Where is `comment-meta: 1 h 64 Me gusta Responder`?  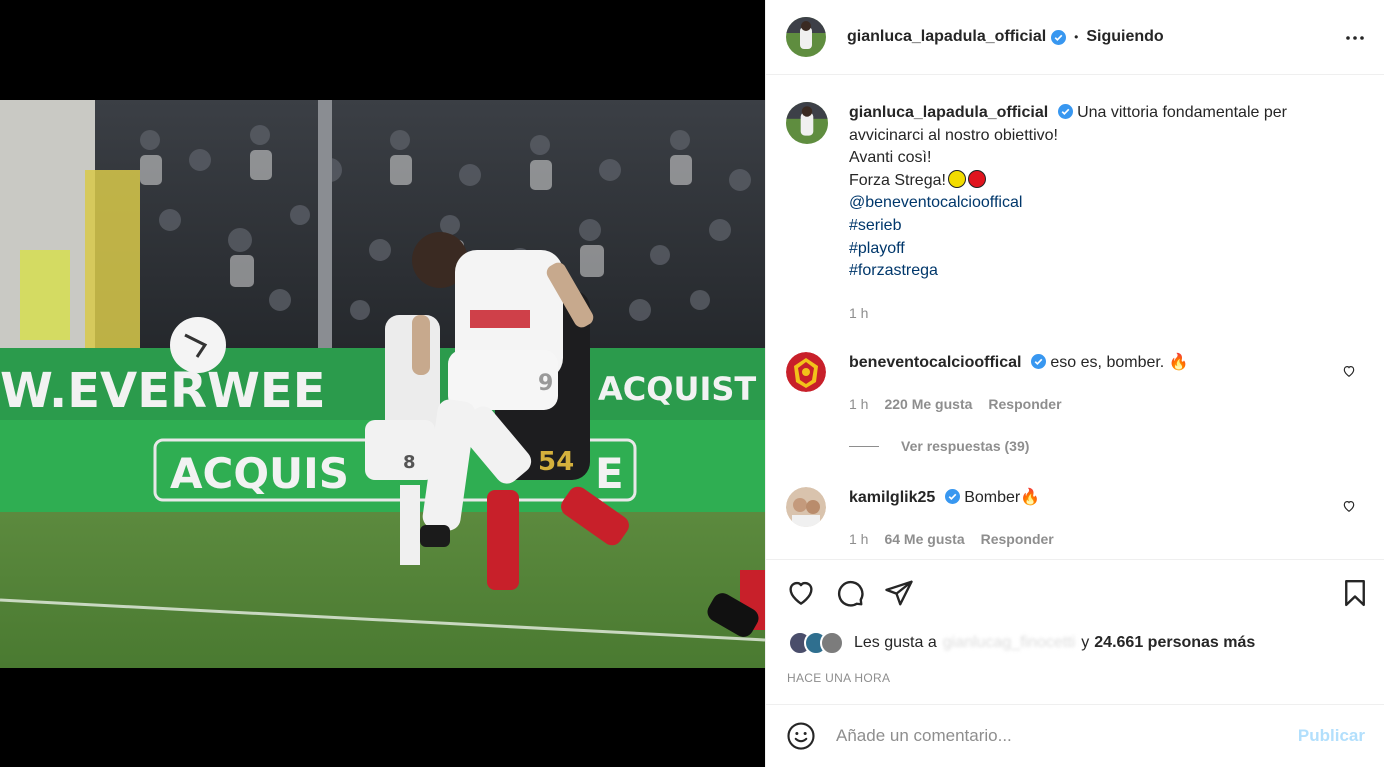
comment-meta: 1 h 64 Me gusta Responder is located at coordinates (951, 539).